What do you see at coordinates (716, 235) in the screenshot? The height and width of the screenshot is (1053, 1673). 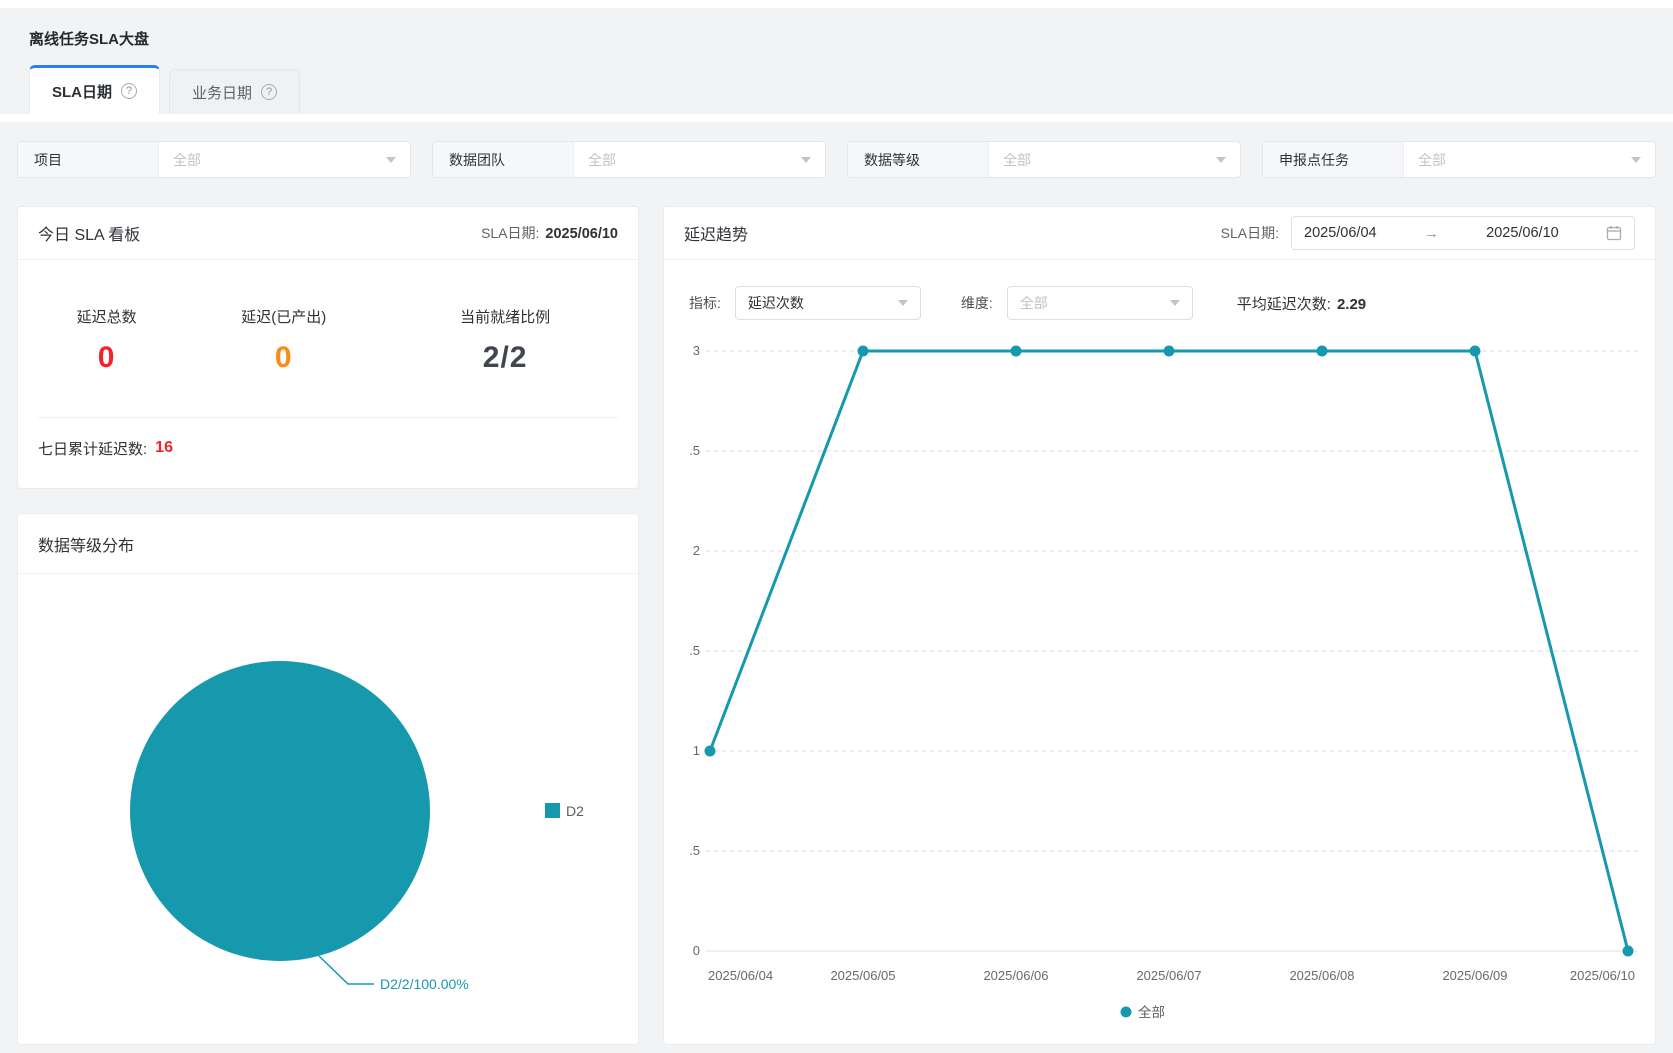 I see `trend-card-title: 延迟趋势` at bounding box center [716, 235].